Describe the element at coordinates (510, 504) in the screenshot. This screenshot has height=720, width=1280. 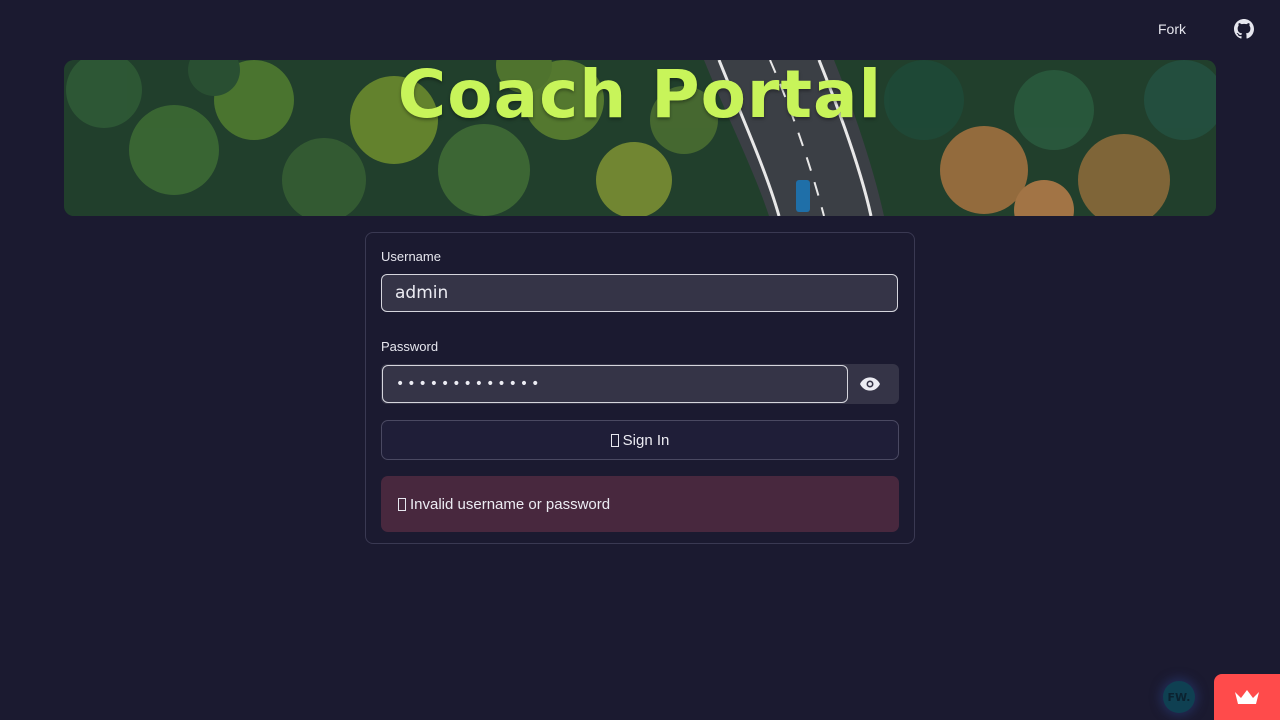
I see `error-message: Invalid username or password` at that location.